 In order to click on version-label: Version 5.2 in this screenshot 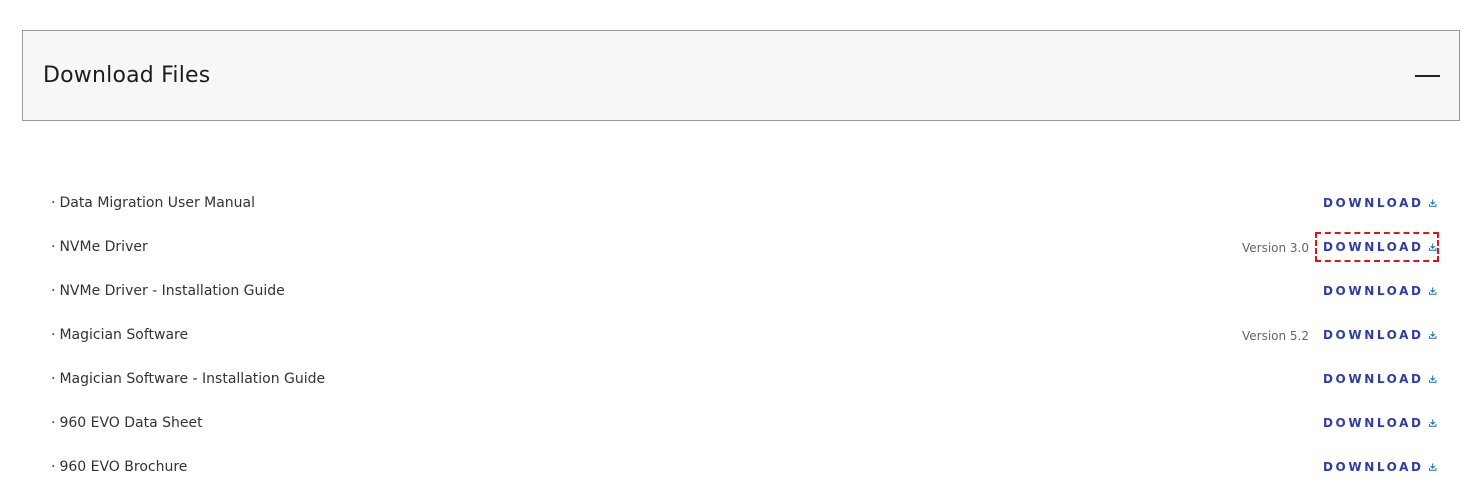, I will do `click(1275, 336)`.